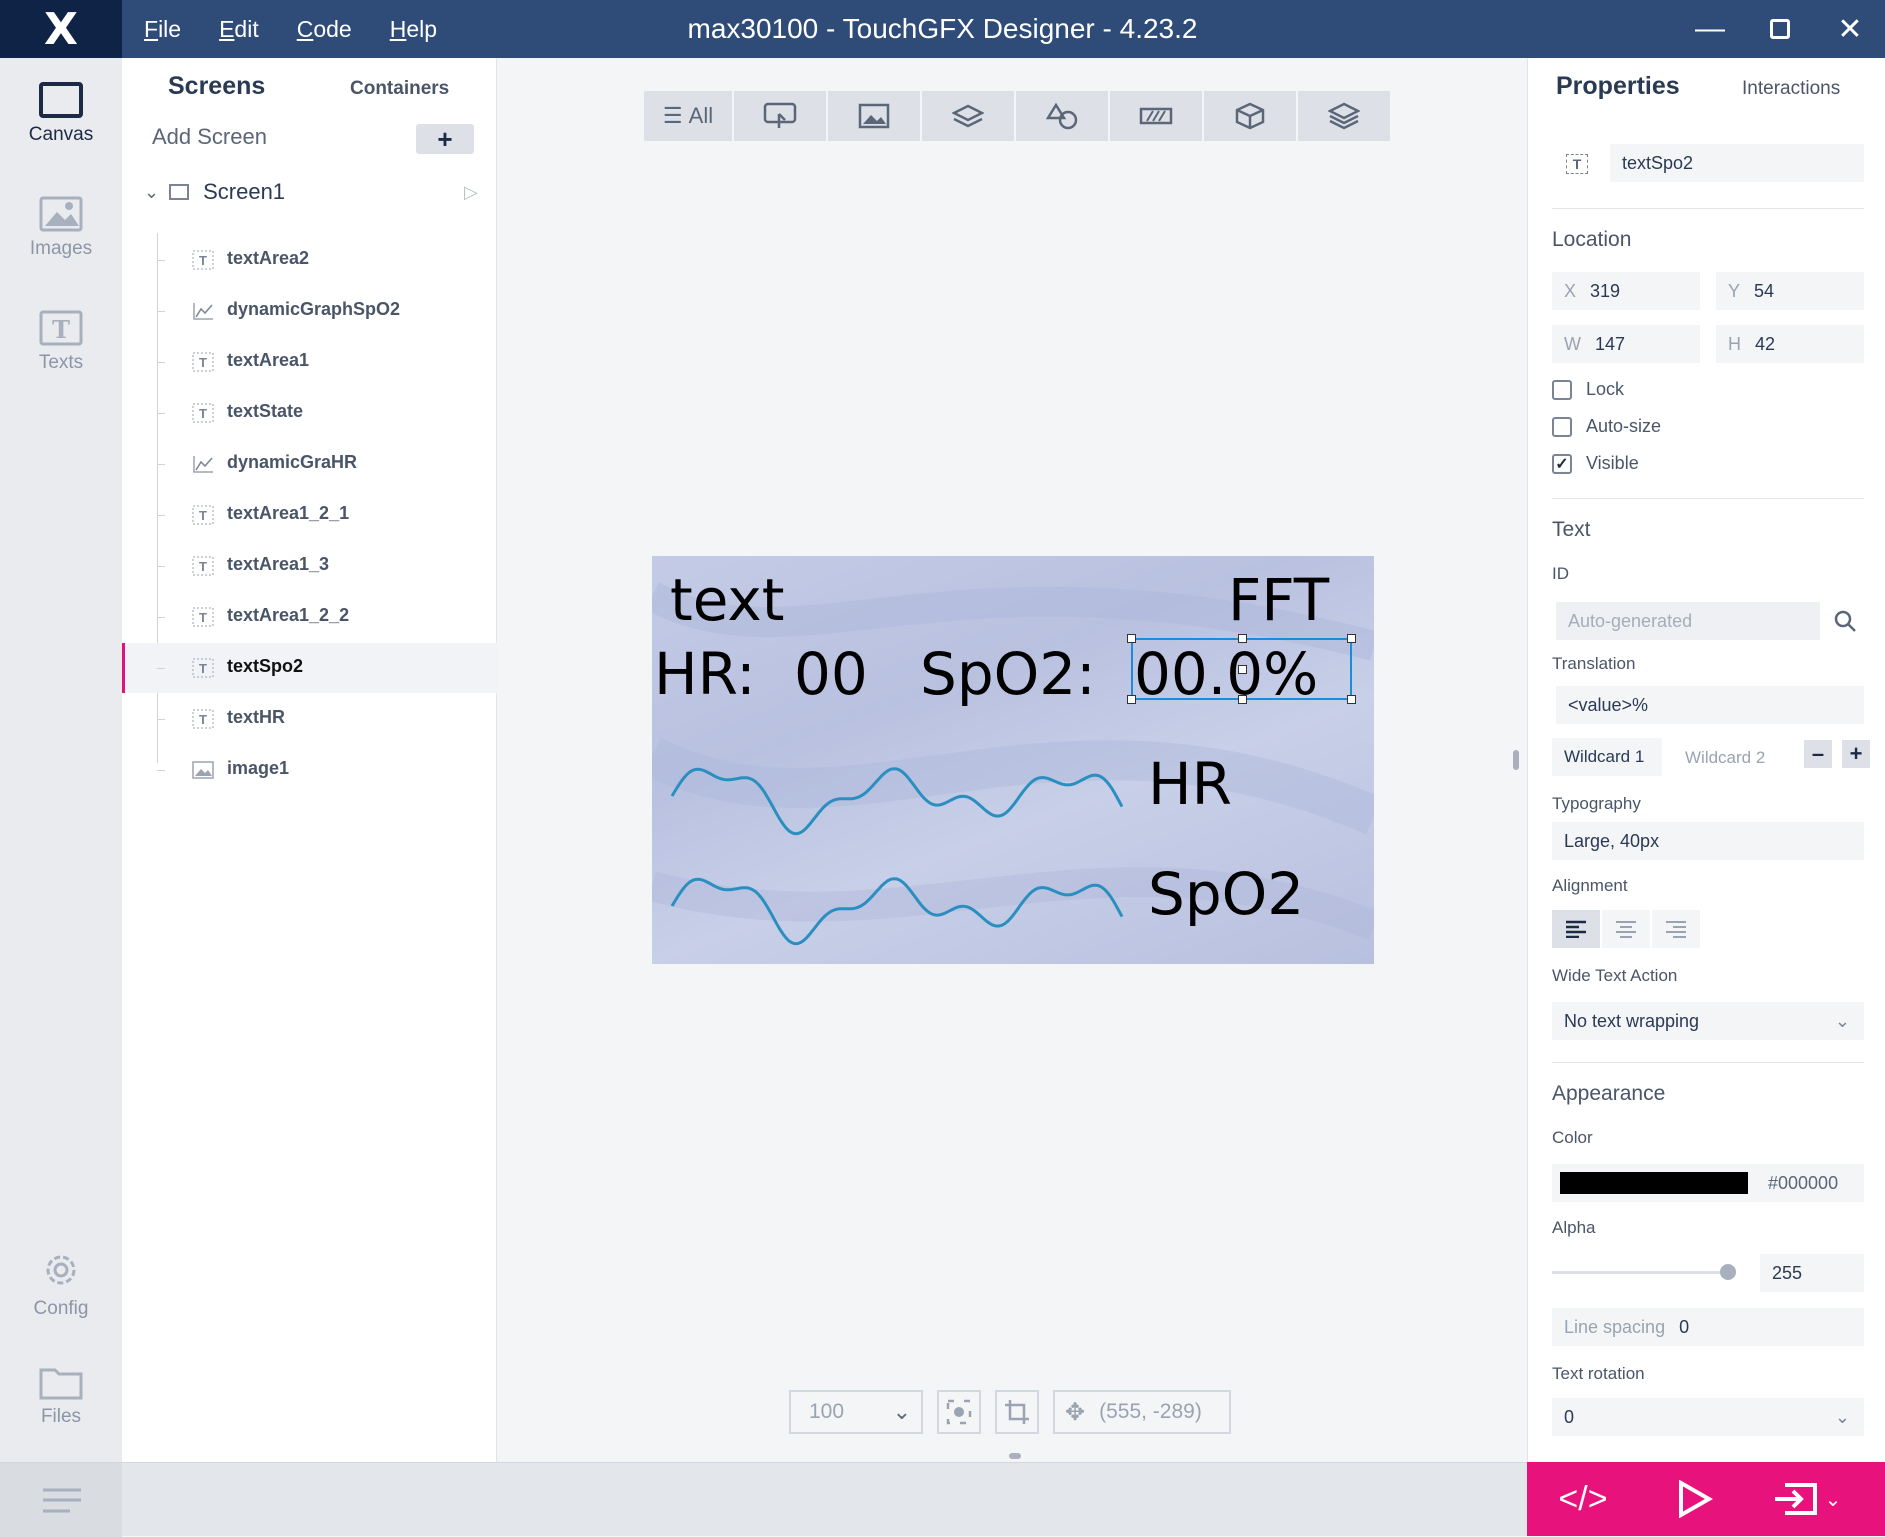 This screenshot has height=1537, width=1885. I want to click on selection-box, so click(1241, 669).